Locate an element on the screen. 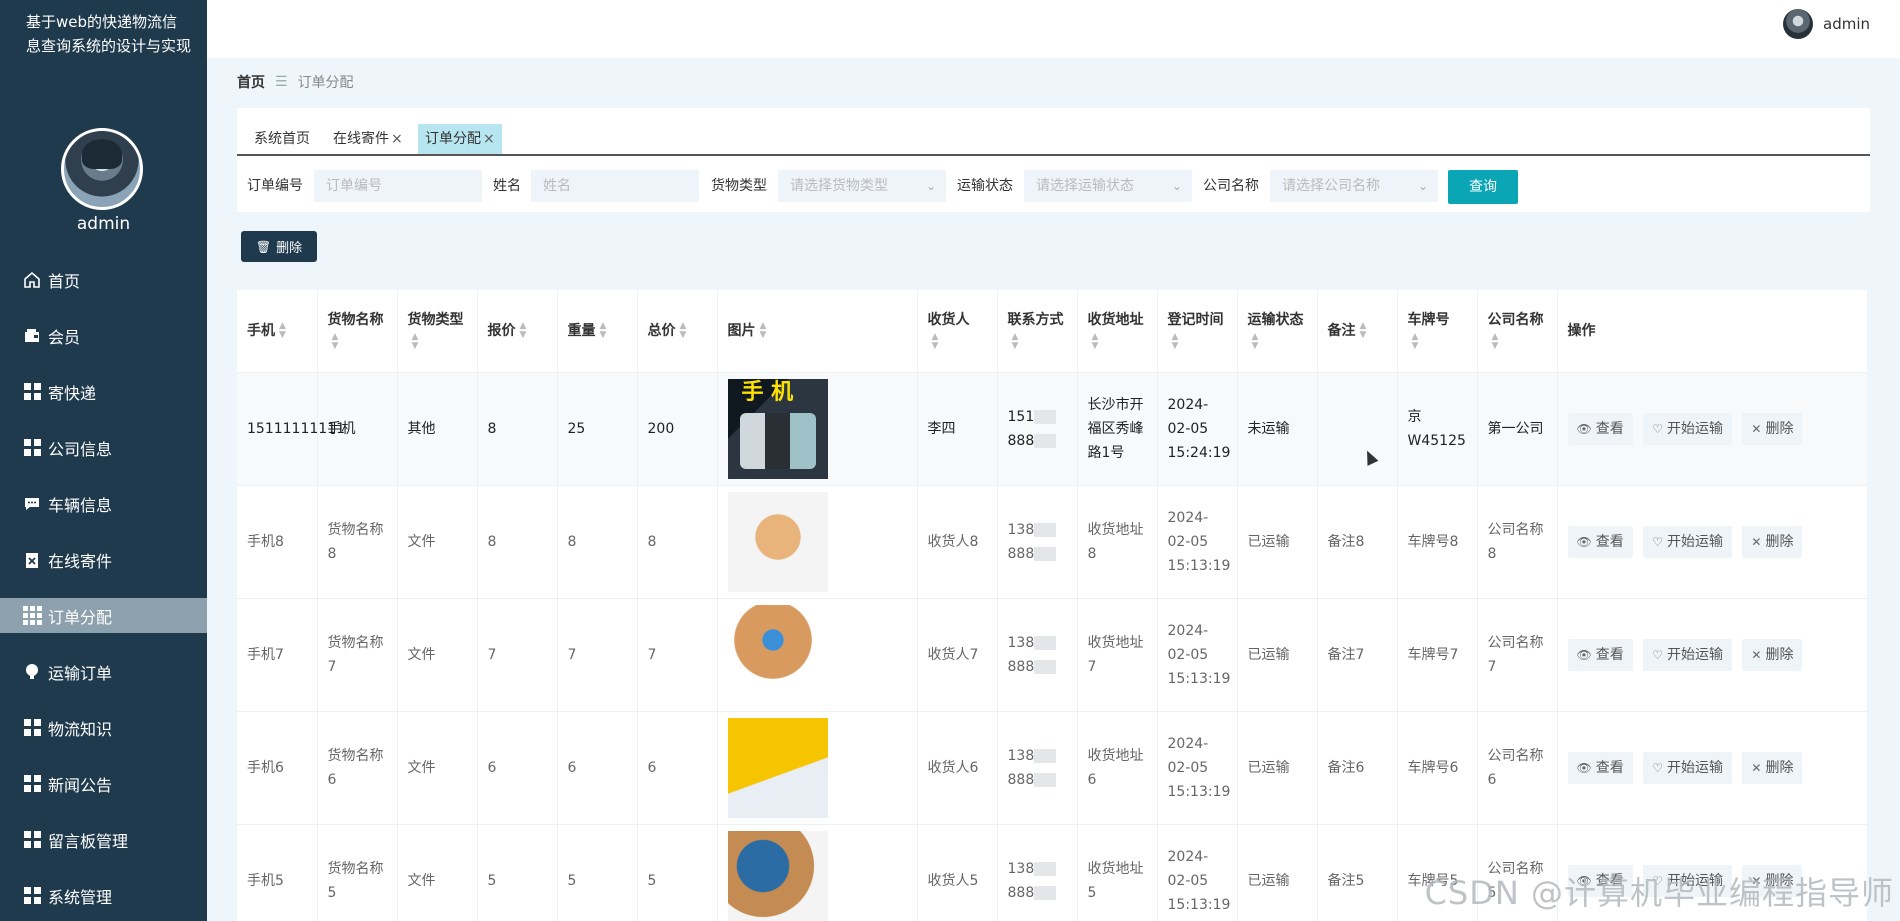 The image size is (1900, 921). cell-image is located at coordinates (817, 541).